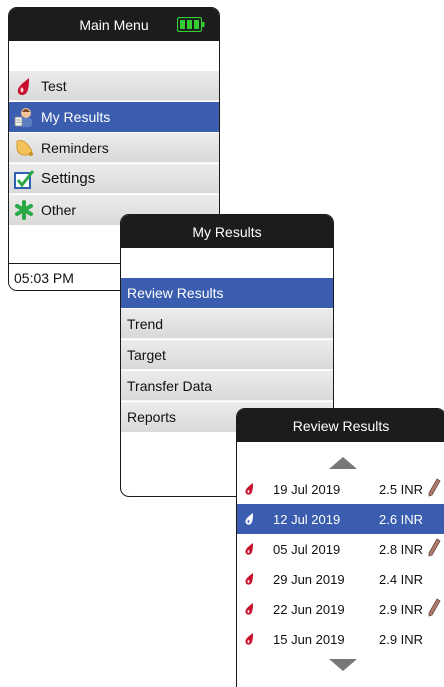 The image size is (444, 687). I want to click on result-row: 29 Jun 2019 2.4 INR, so click(340, 579).